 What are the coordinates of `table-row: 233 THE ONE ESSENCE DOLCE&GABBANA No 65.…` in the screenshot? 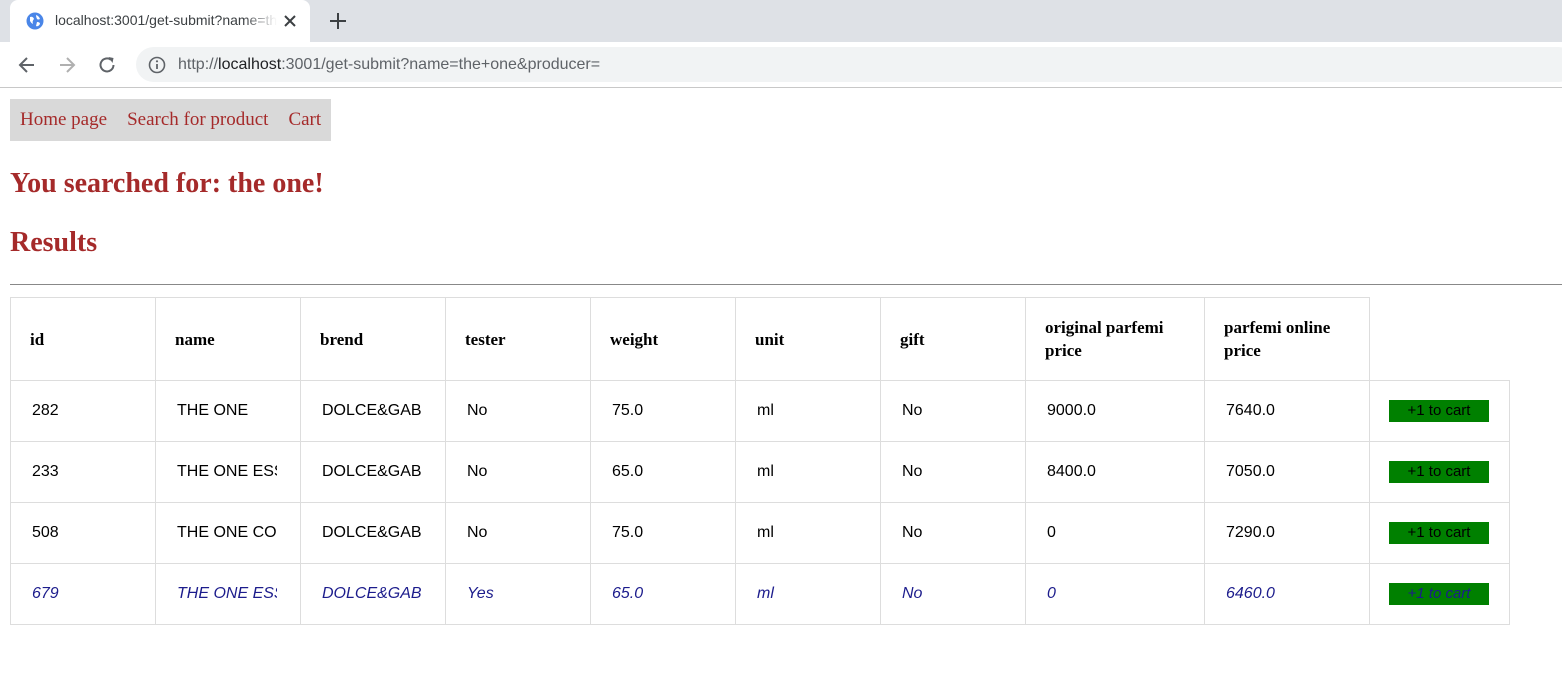 It's located at (760, 472).